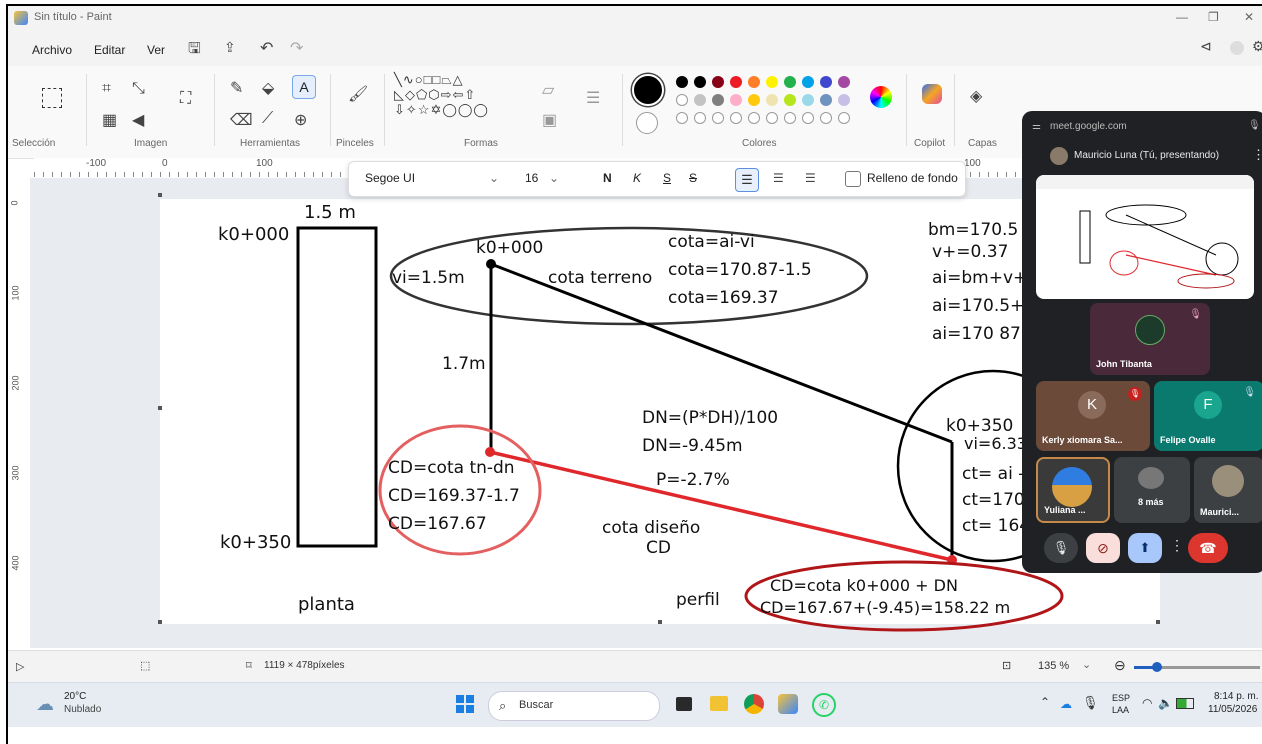 The height and width of the screenshot is (744, 1262). Describe the element at coordinates (82, 709) in the screenshot. I see `weather-desc: Nublado` at that location.